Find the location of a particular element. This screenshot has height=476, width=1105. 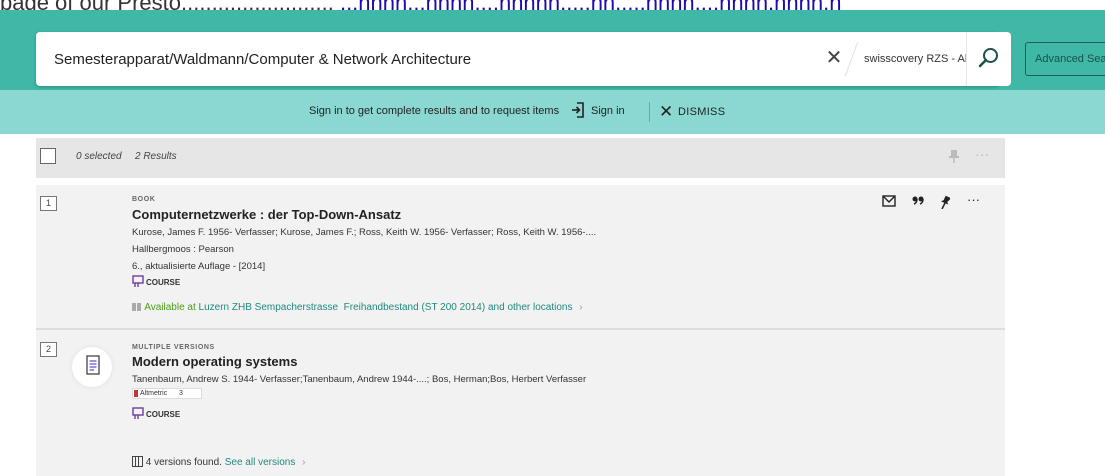

results-count: 2 Results is located at coordinates (156, 156).